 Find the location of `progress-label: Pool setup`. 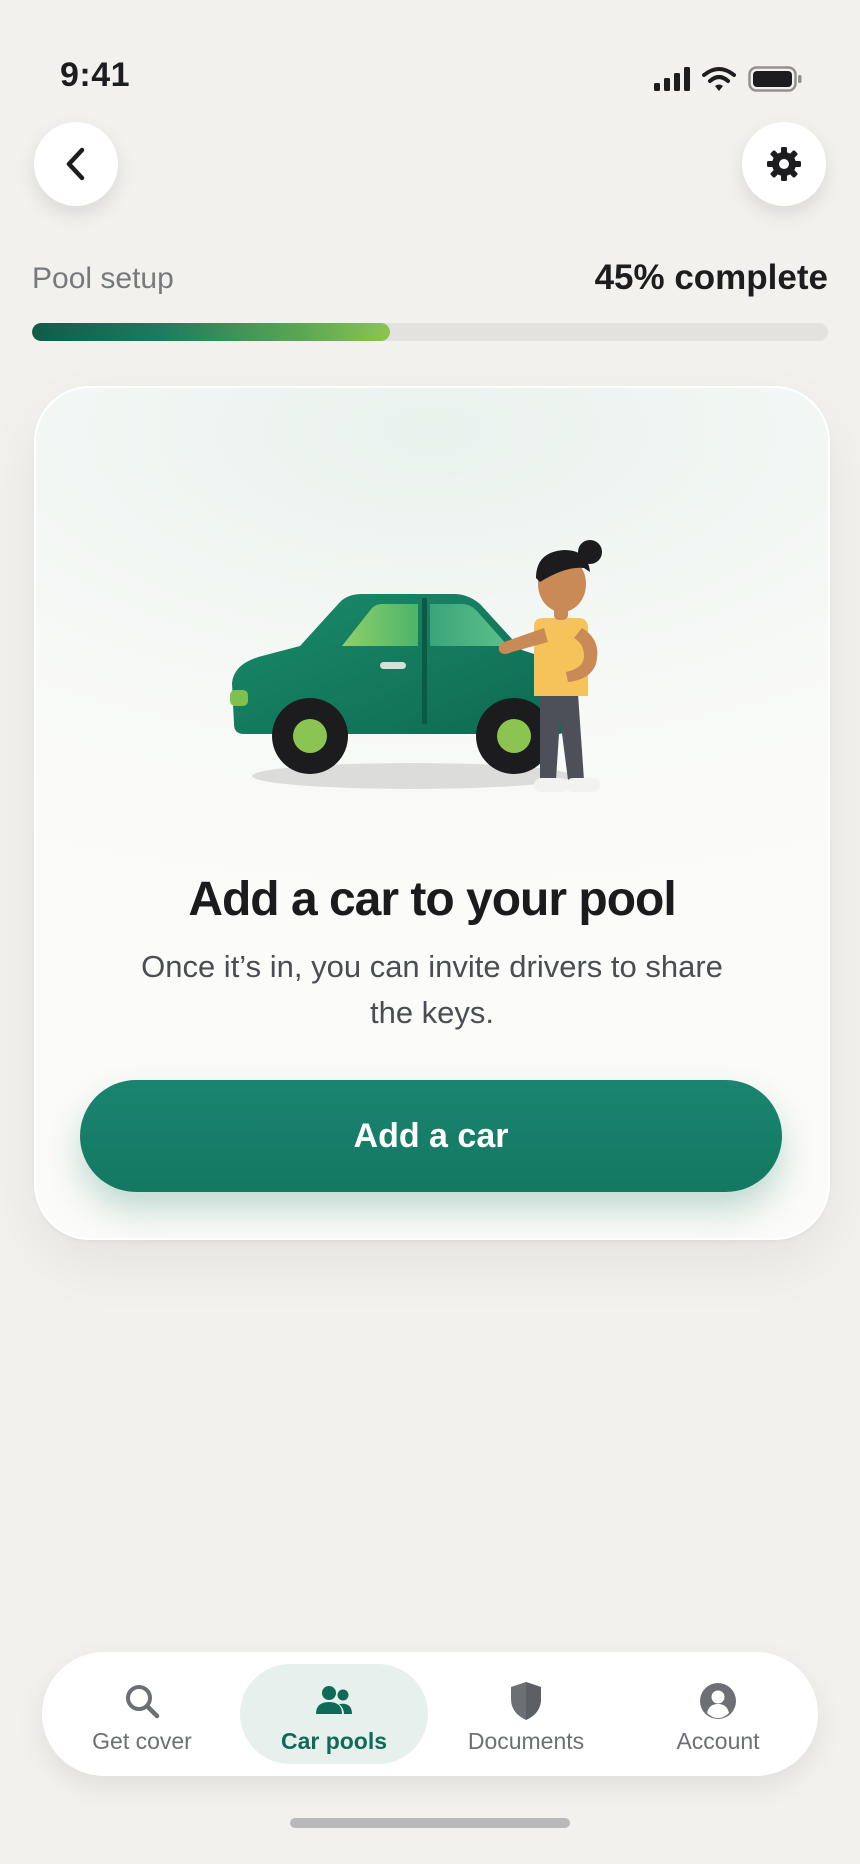

progress-label: Pool setup is located at coordinates (103, 278).